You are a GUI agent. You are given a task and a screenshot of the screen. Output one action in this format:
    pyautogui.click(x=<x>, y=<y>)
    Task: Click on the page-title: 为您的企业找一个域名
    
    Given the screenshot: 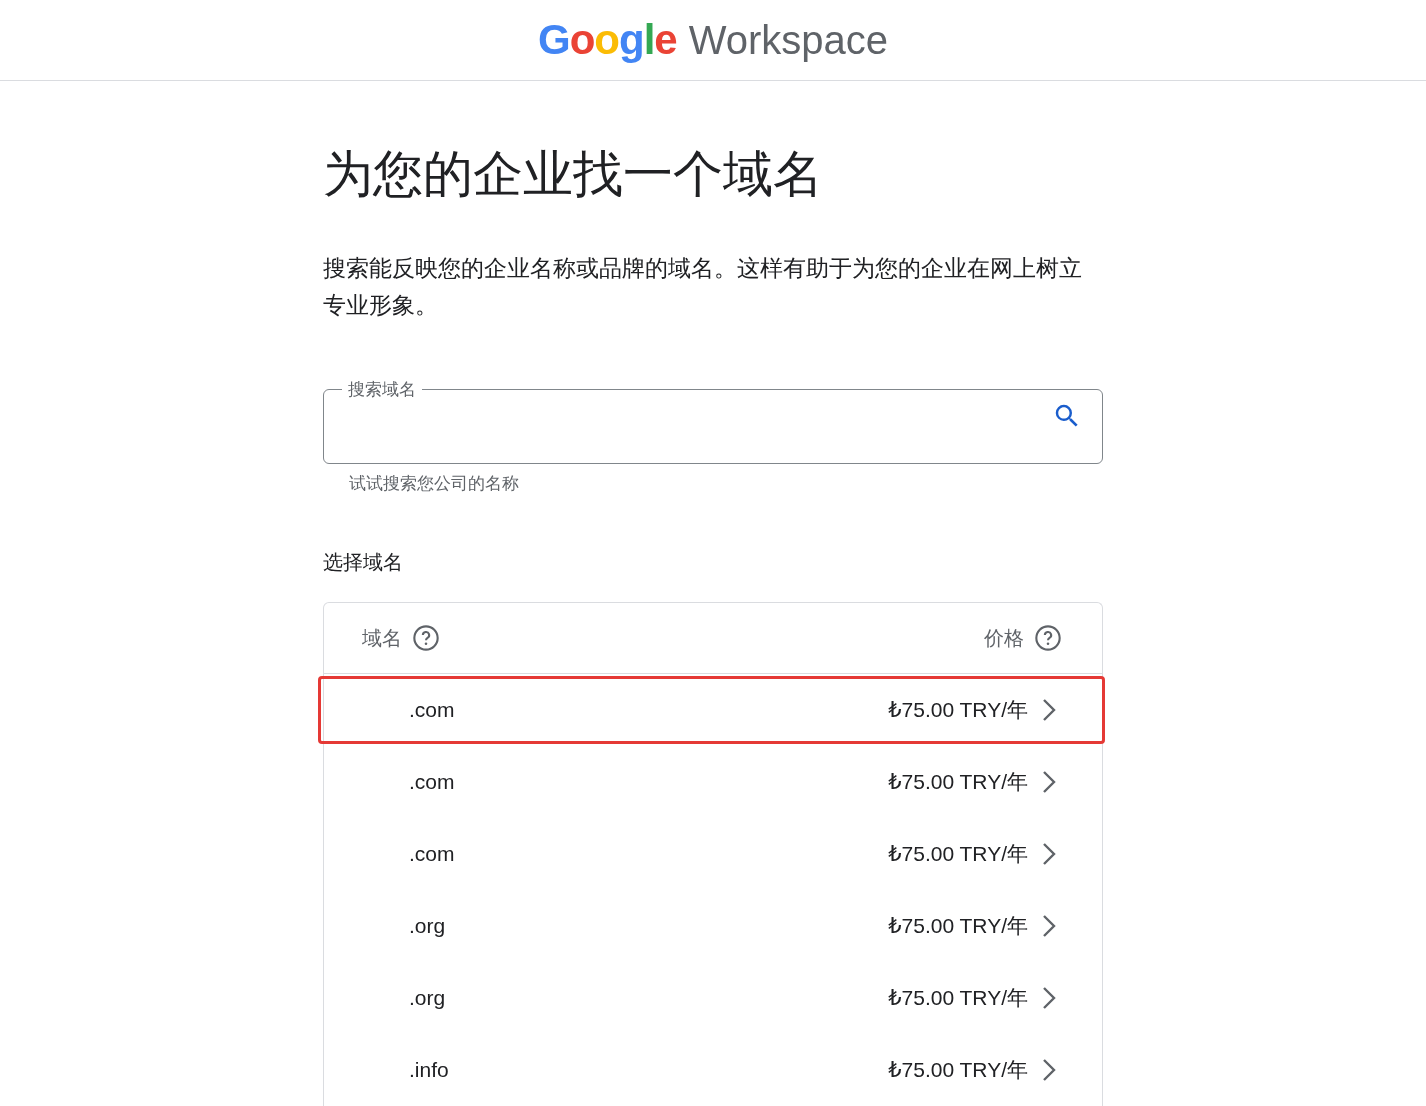 What is the action you would take?
    pyautogui.click(x=573, y=174)
    